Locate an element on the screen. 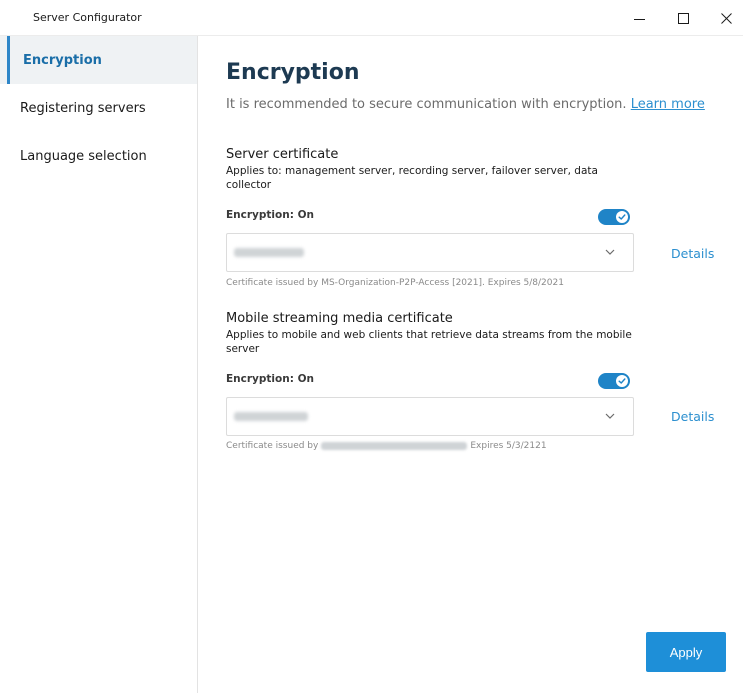 Image resolution: width=743 pixels, height=693 pixels. minimize-icon is located at coordinates (639, 19).